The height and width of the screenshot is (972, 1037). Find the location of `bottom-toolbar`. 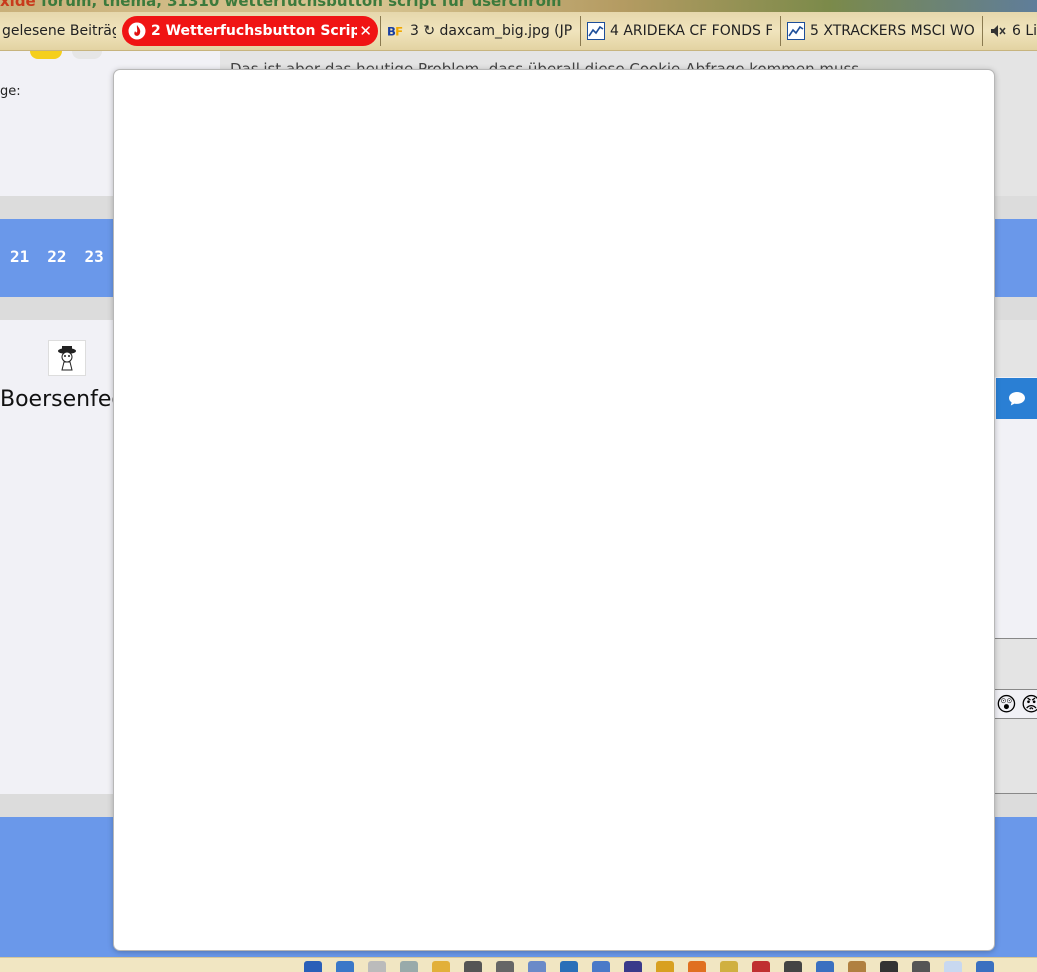

bottom-toolbar is located at coordinates (518, 964).